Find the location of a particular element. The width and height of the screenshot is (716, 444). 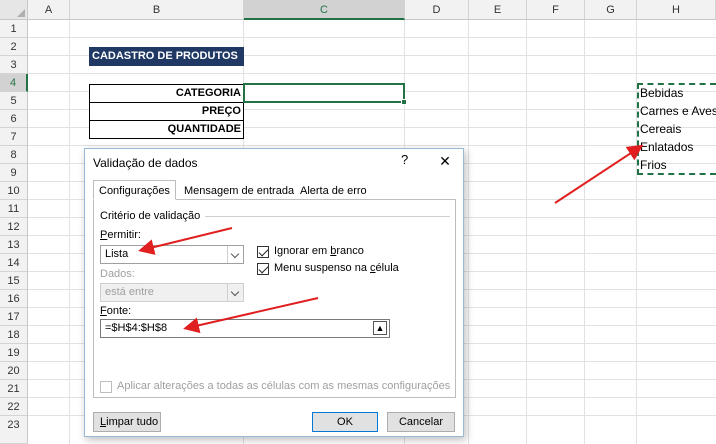

data-select-value: está entre is located at coordinates (129, 292).